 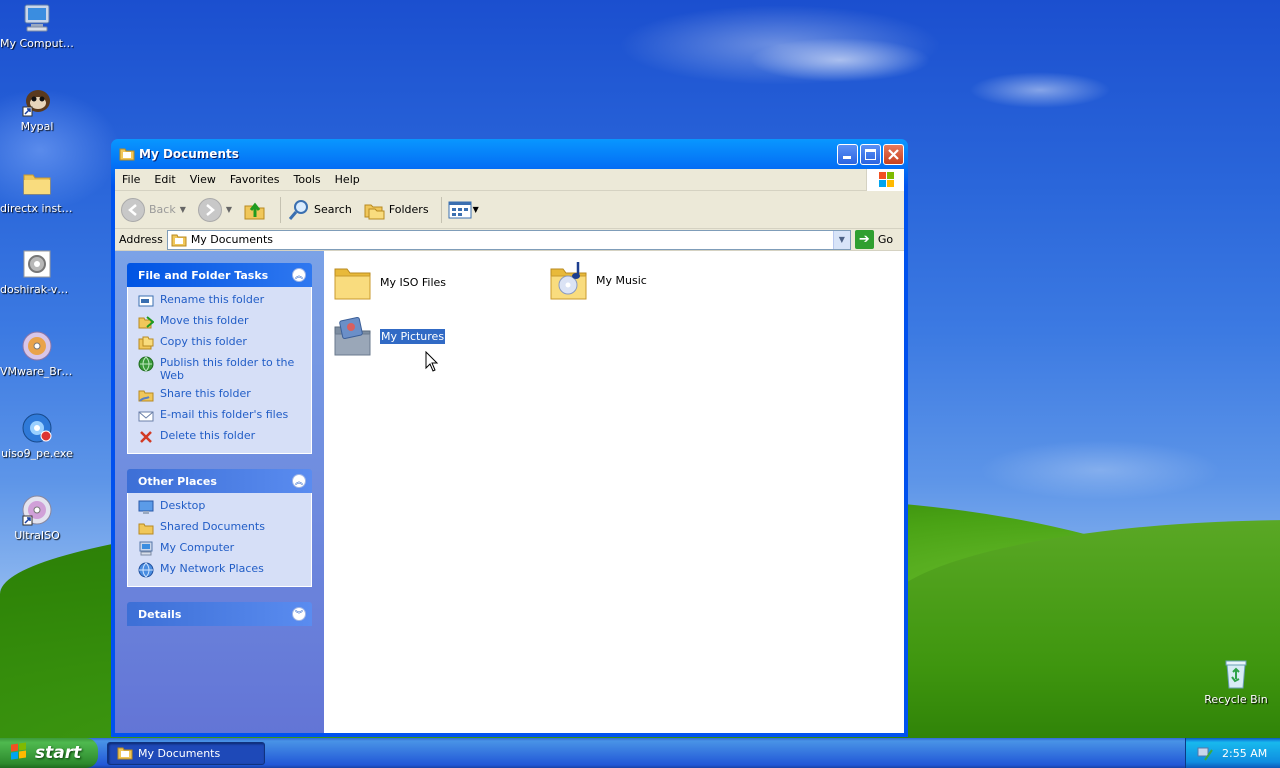 I want to click on taskbar-button-my-documents: My Documents, so click(x=186, y=753).